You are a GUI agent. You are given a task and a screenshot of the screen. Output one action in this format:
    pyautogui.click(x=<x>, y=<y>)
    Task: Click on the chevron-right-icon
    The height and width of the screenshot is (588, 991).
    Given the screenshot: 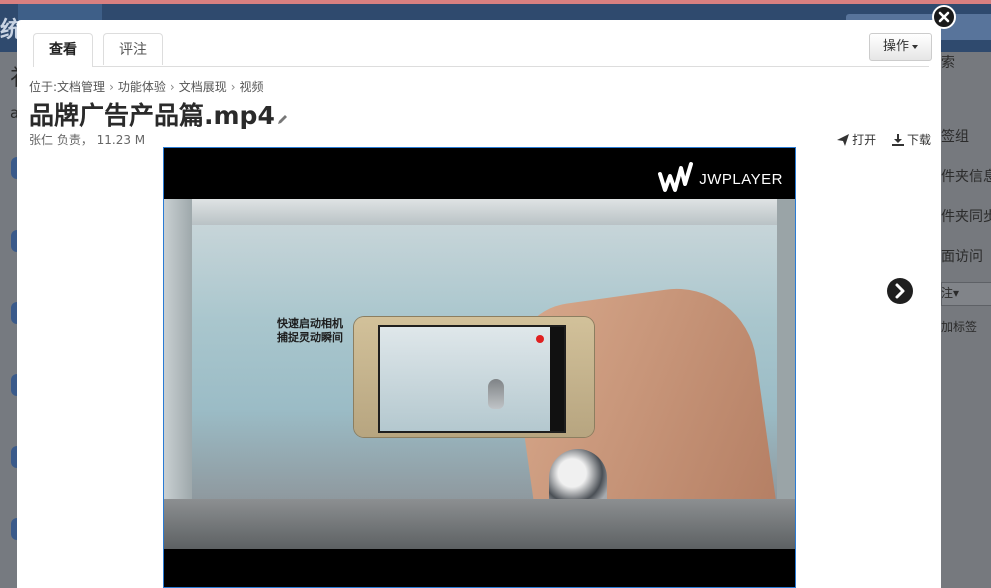 What is the action you would take?
    pyautogui.click(x=900, y=291)
    